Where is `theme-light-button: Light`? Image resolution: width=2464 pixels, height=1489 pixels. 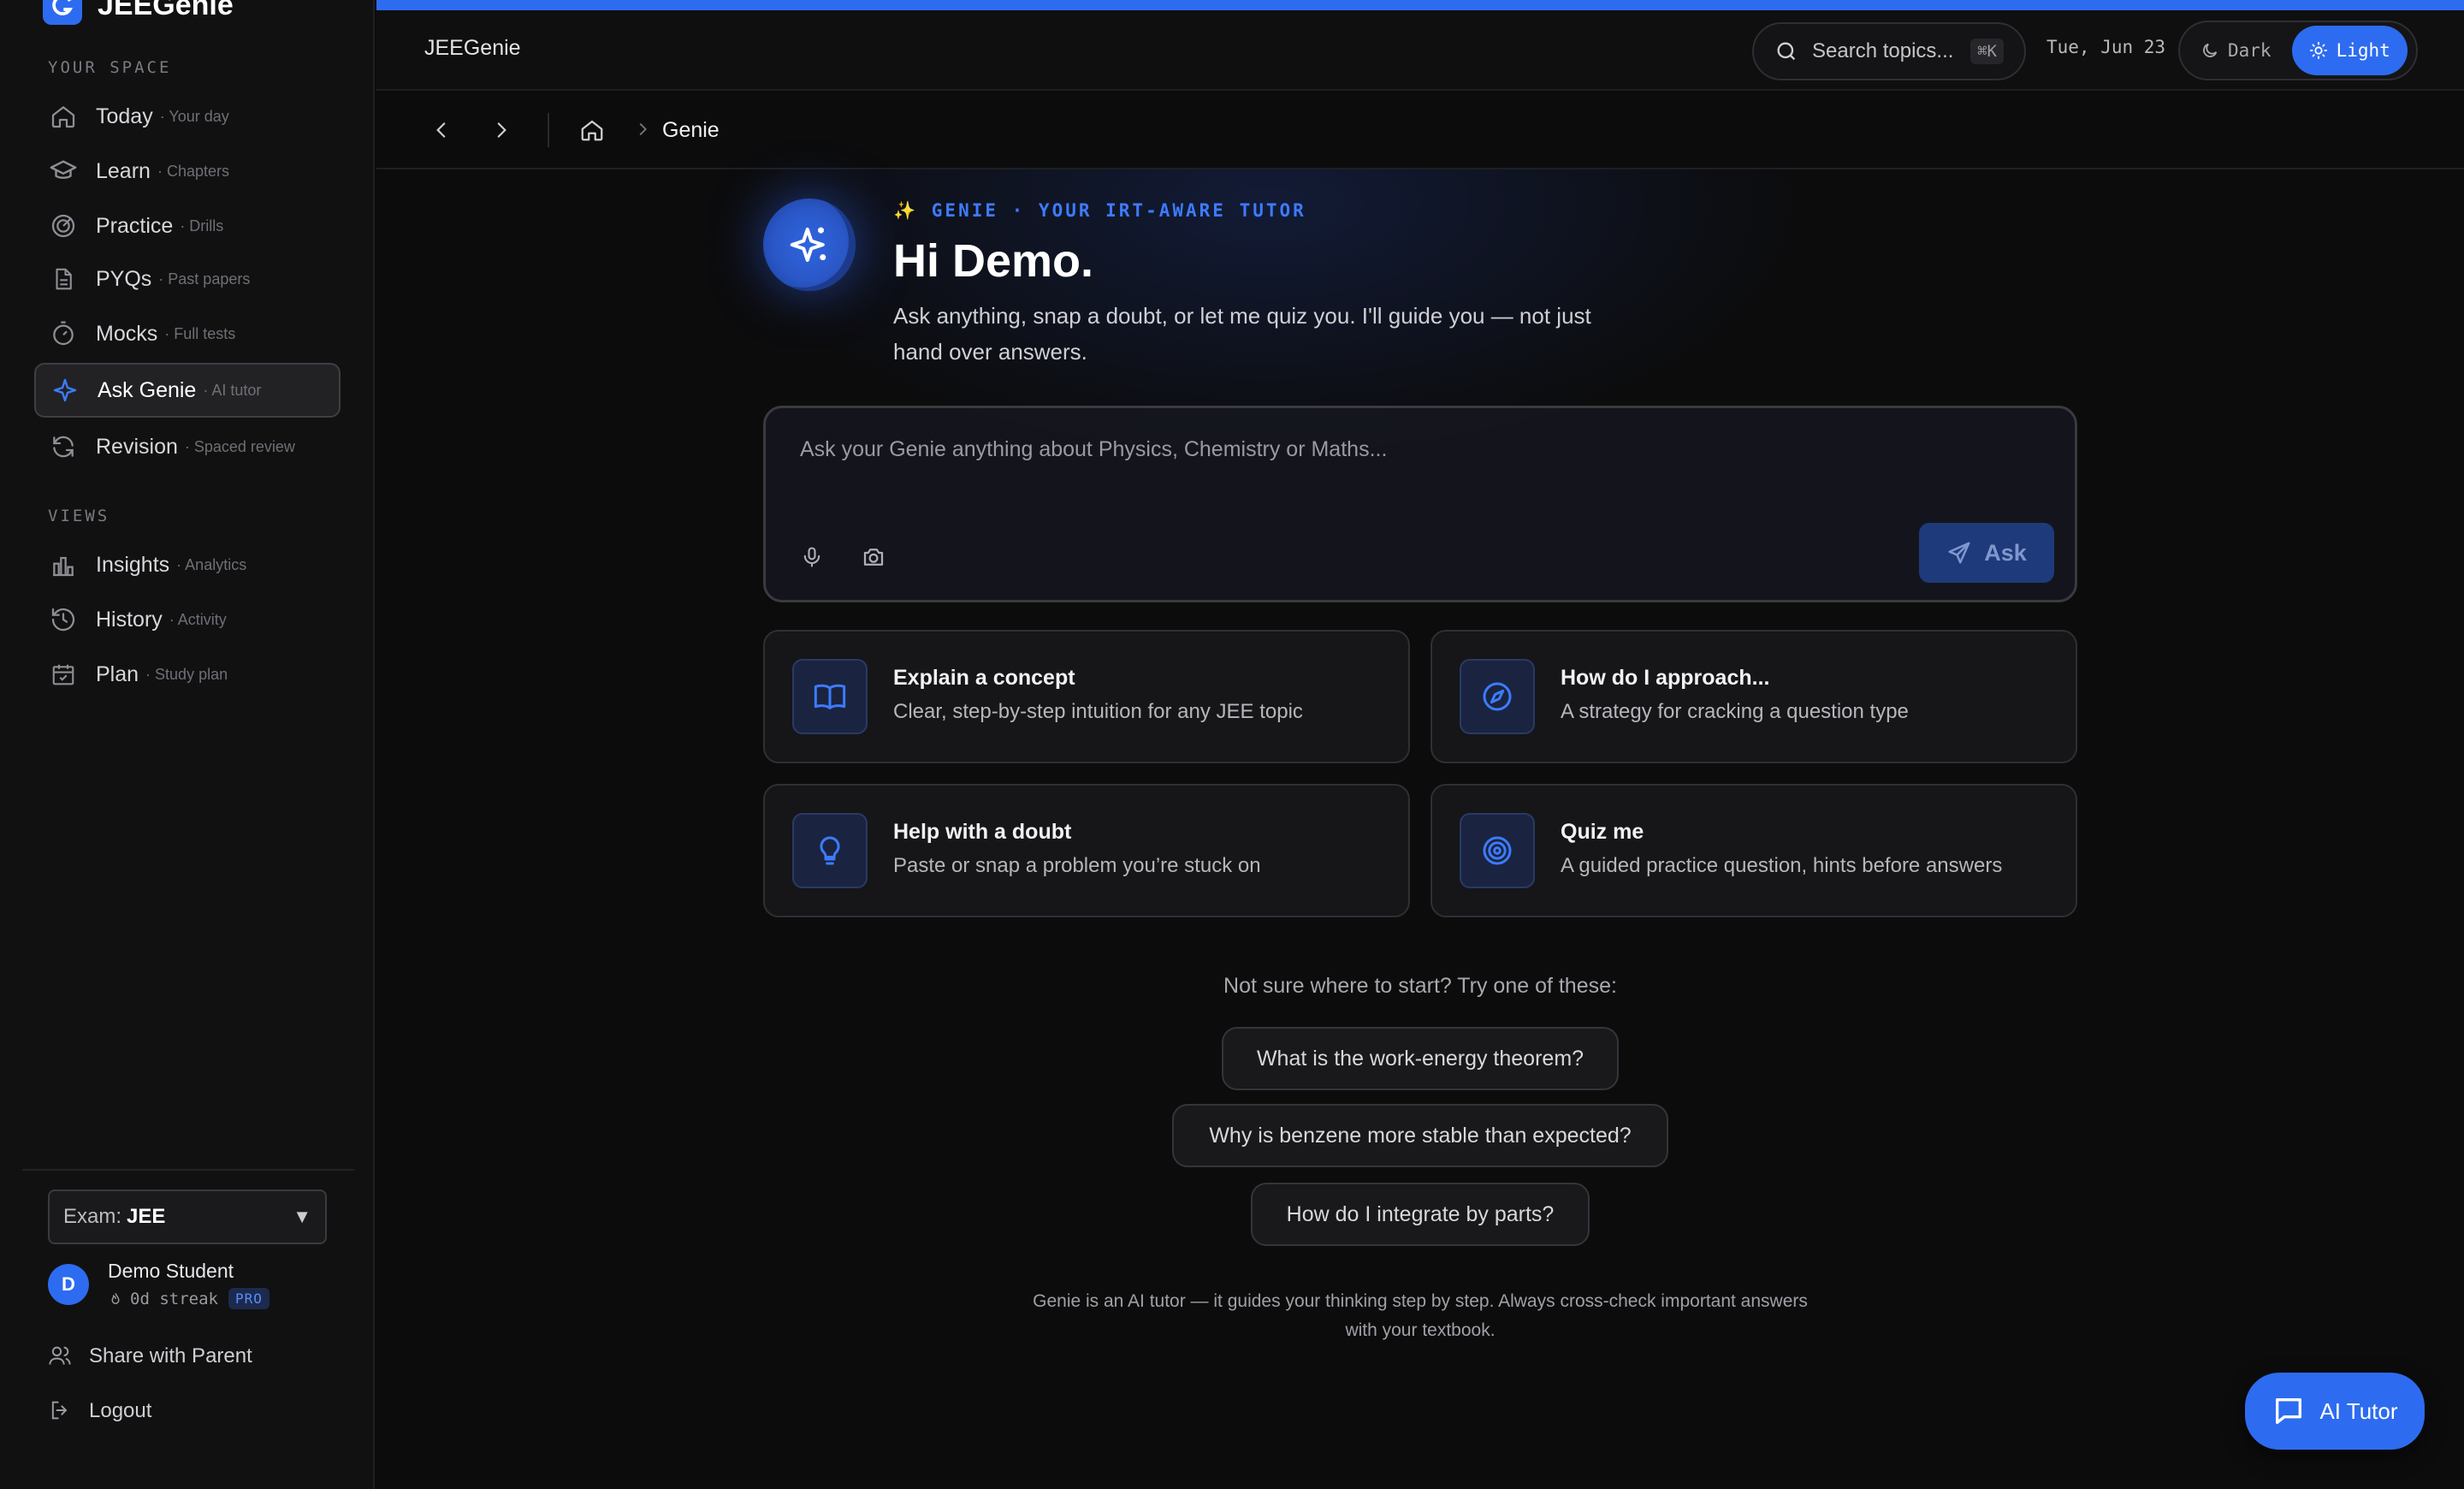
theme-light-button: Light is located at coordinates (2349, 50).